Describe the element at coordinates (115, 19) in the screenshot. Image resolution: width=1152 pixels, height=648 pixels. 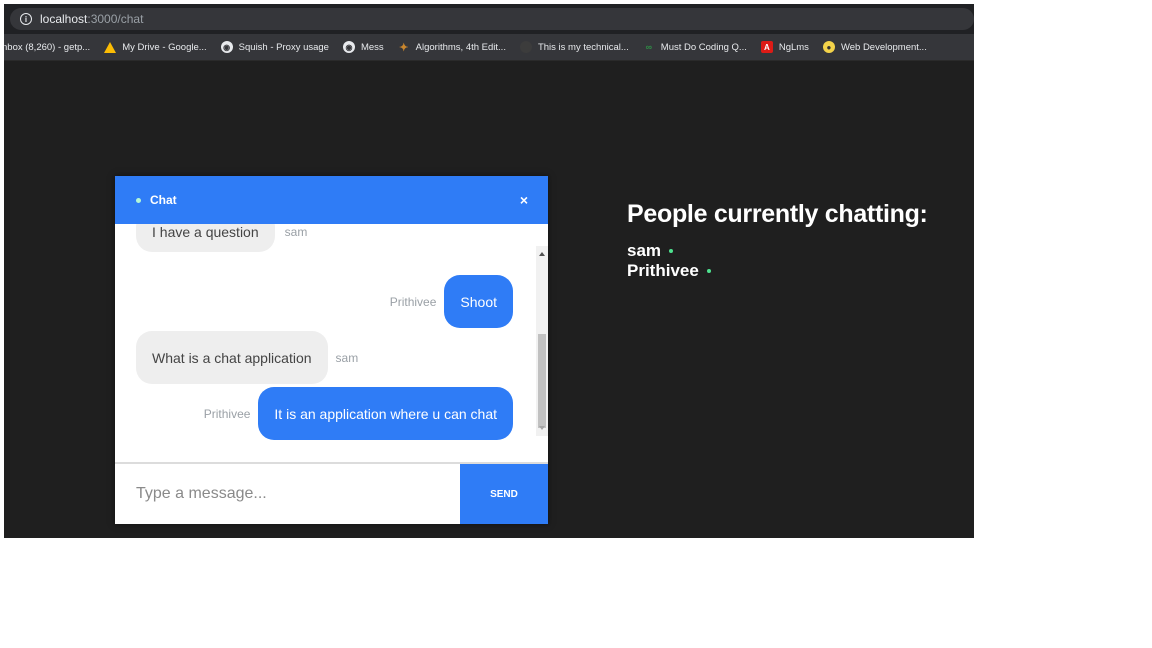
I see `url-path: :3000/chat` at that location.